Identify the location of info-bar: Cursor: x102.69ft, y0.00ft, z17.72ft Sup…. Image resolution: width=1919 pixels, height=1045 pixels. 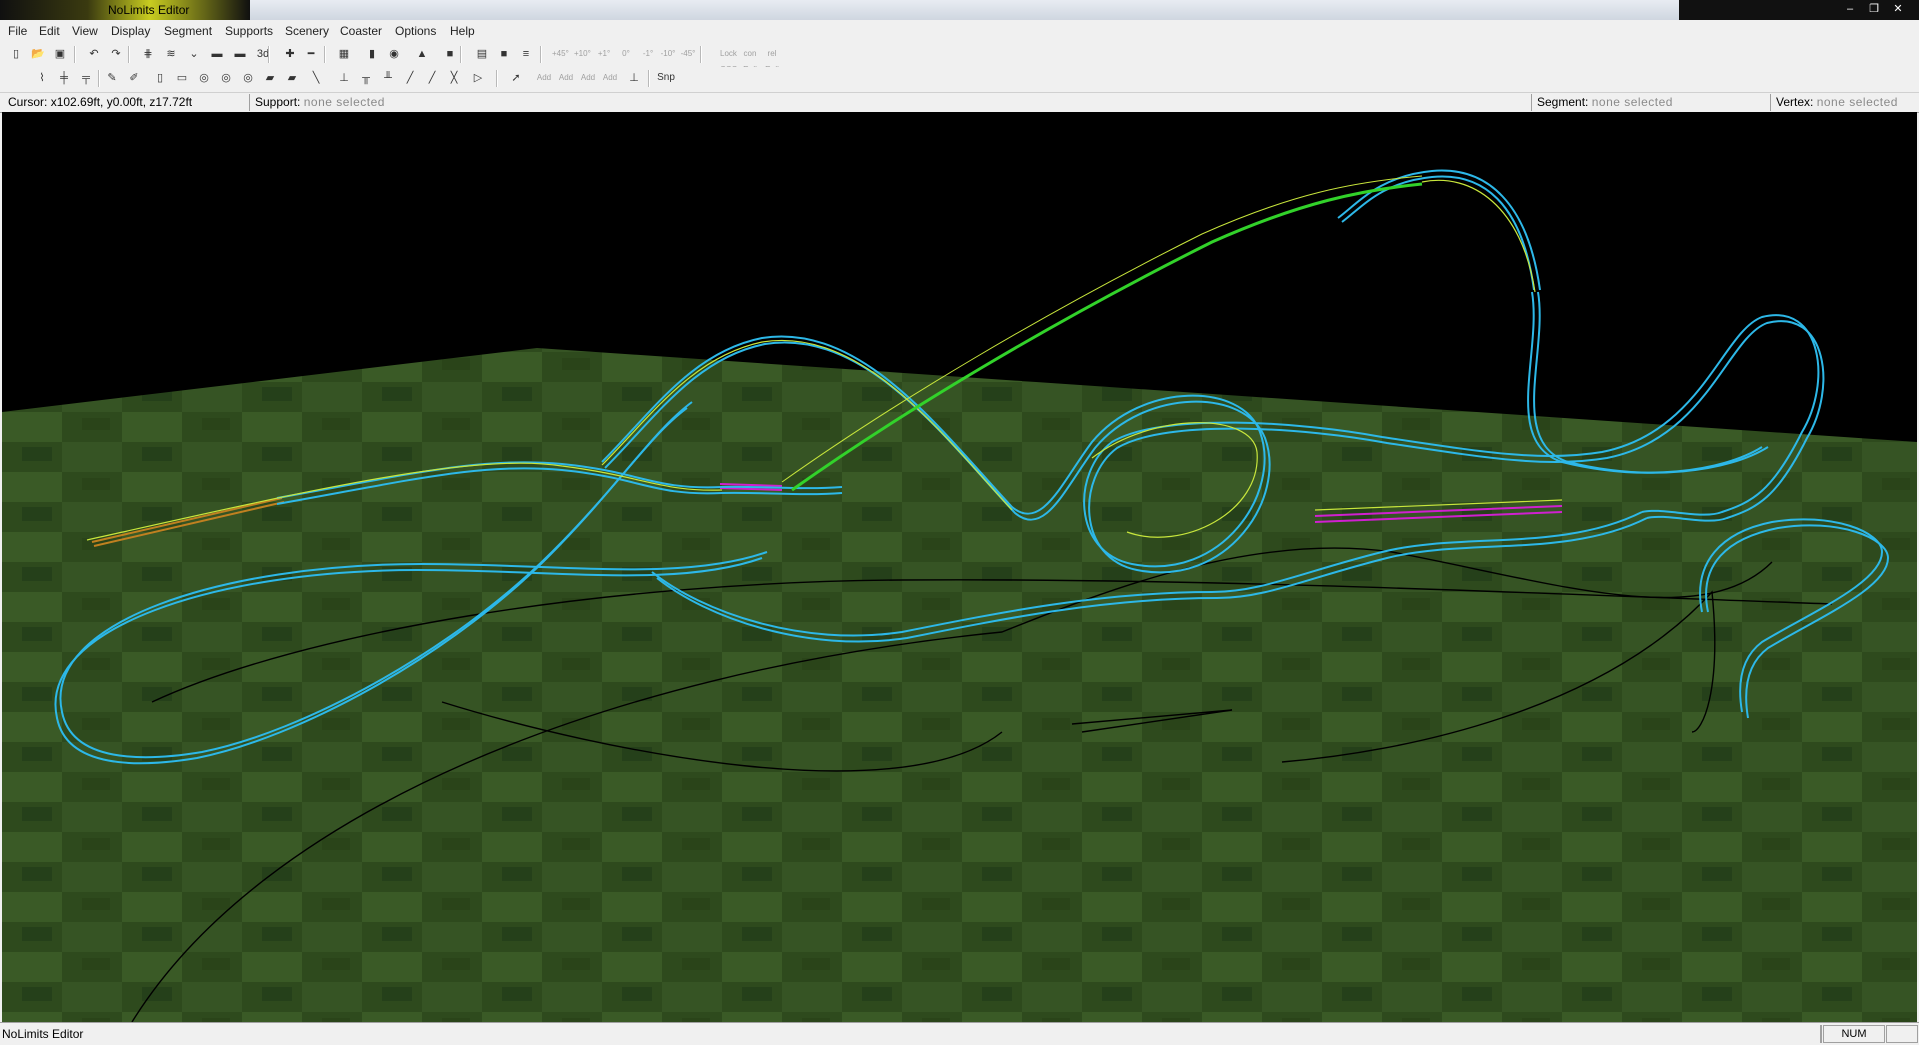
(959, 102).